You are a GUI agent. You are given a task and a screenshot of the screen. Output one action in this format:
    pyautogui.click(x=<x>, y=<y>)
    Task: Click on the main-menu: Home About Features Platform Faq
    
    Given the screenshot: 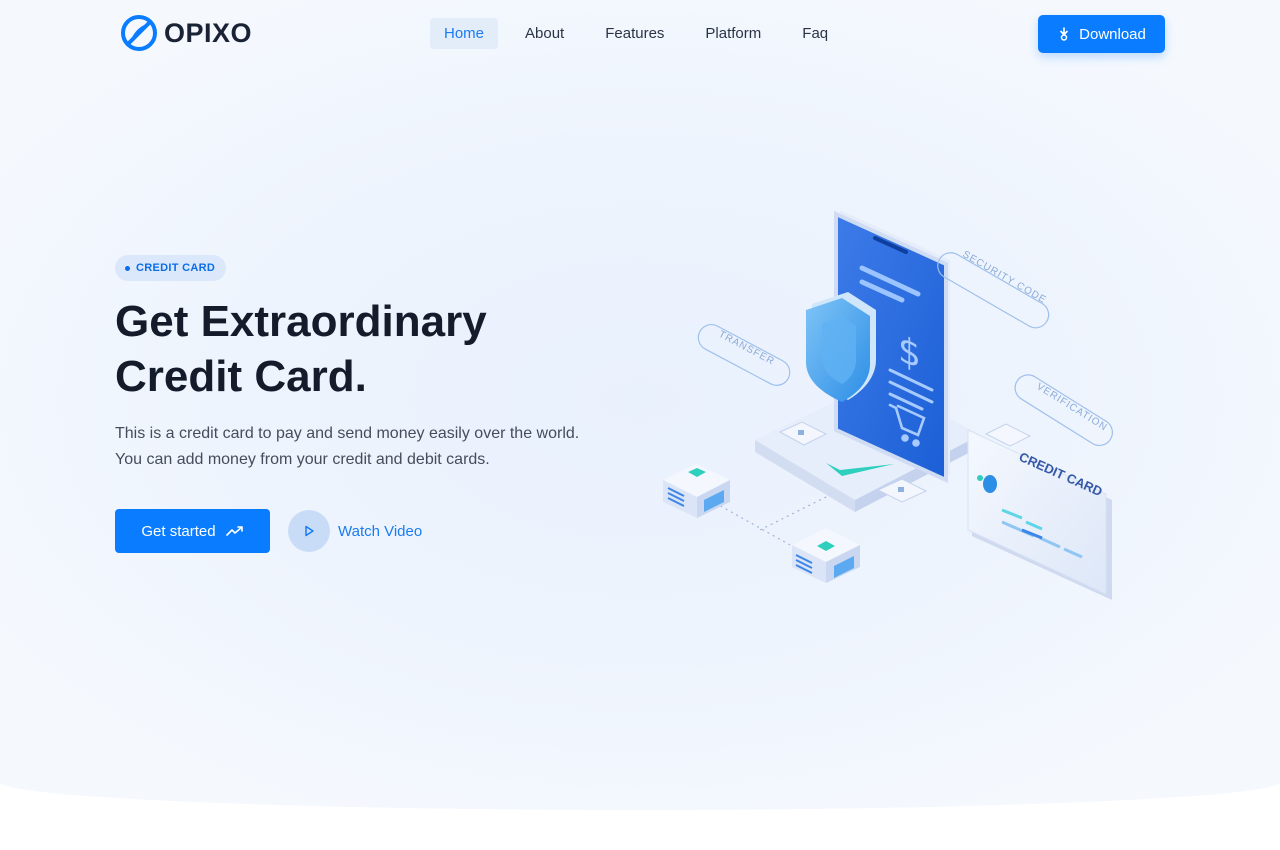 What is the action you would take?
    pyautogui.click(x=642, y=33)
    